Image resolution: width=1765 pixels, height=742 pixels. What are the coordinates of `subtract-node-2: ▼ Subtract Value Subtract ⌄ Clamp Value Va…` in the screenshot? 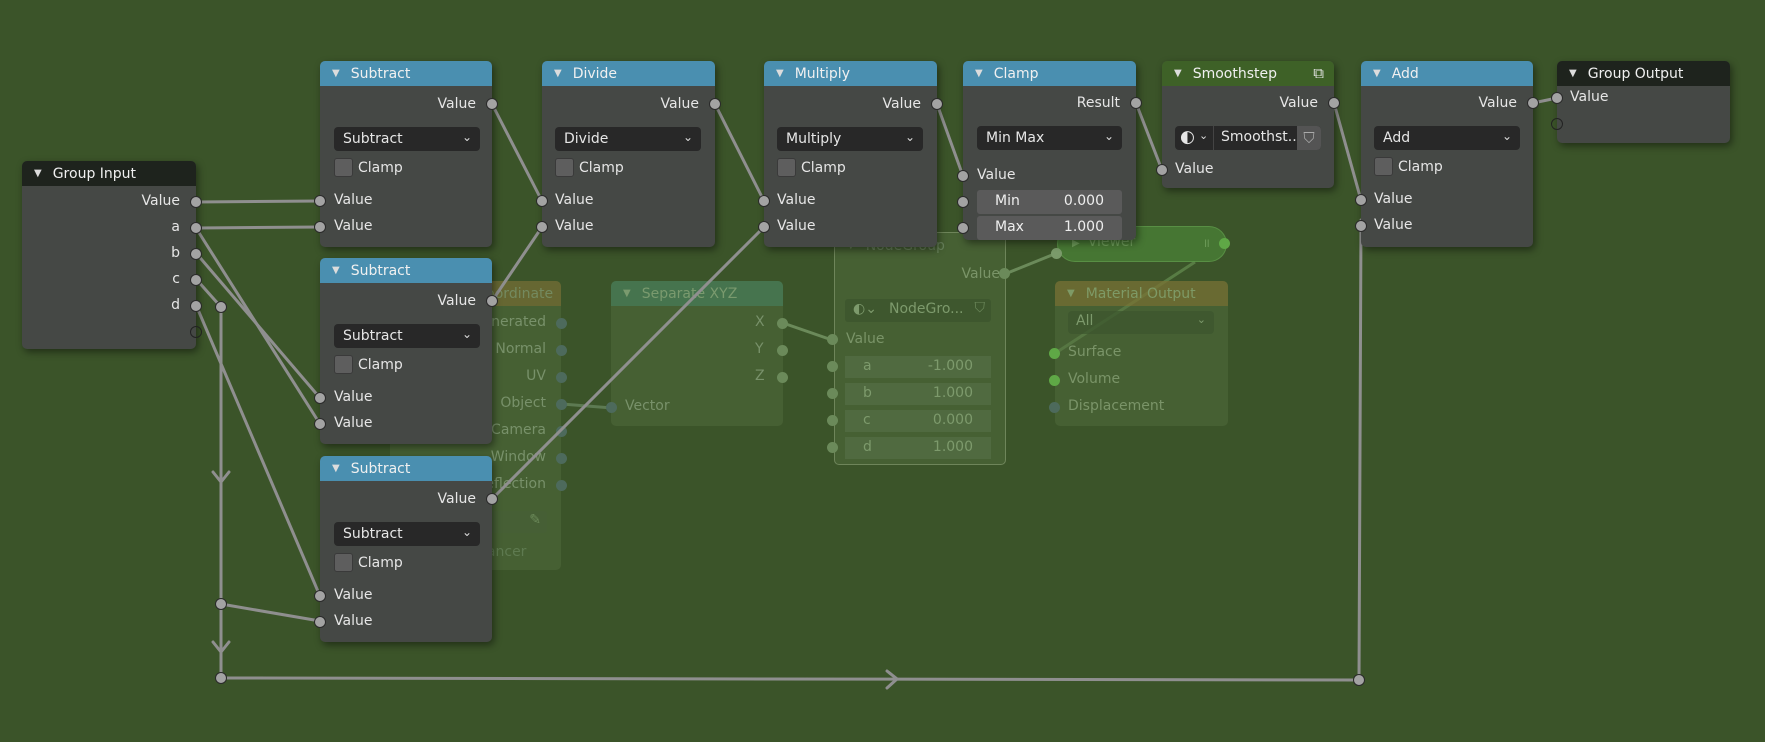 It's located at (406, 351).